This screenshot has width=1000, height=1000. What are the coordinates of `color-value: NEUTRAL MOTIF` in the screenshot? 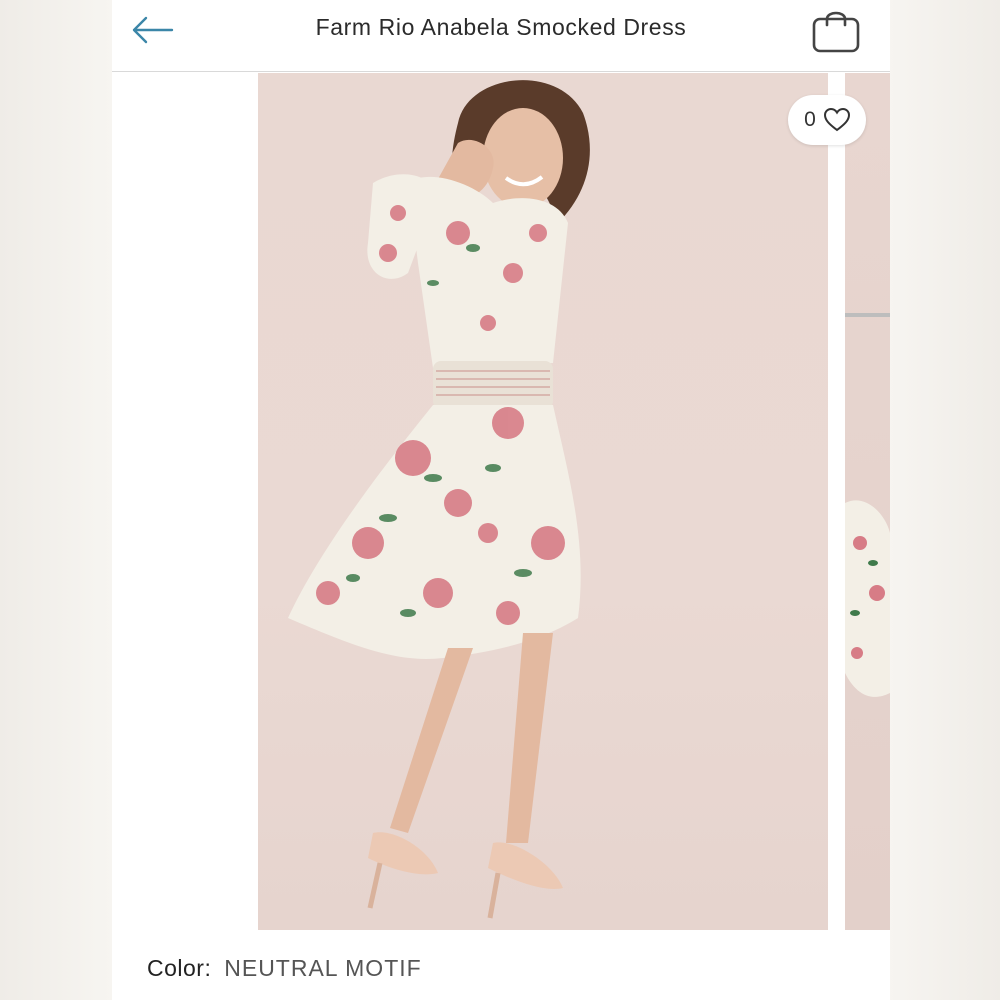 It's located at (323, 968).